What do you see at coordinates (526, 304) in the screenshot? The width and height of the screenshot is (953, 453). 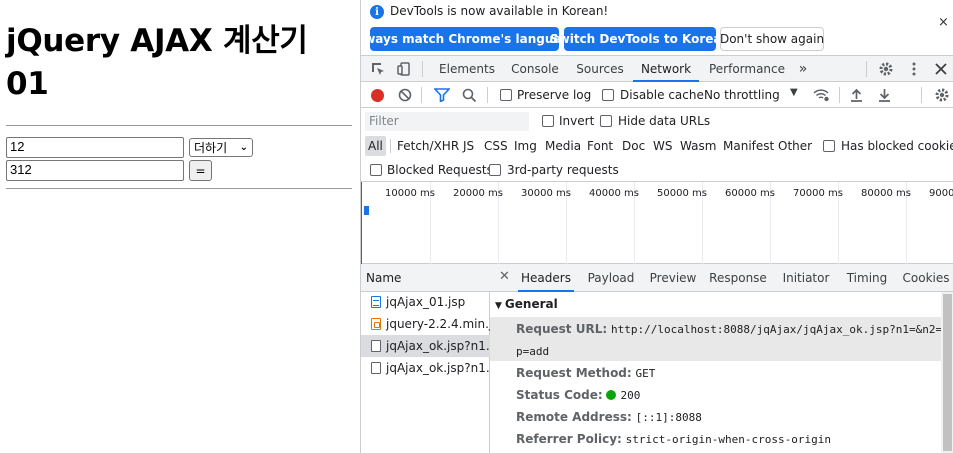 I see `general-section-header: ▼ General` at bounding box center [526, 304].